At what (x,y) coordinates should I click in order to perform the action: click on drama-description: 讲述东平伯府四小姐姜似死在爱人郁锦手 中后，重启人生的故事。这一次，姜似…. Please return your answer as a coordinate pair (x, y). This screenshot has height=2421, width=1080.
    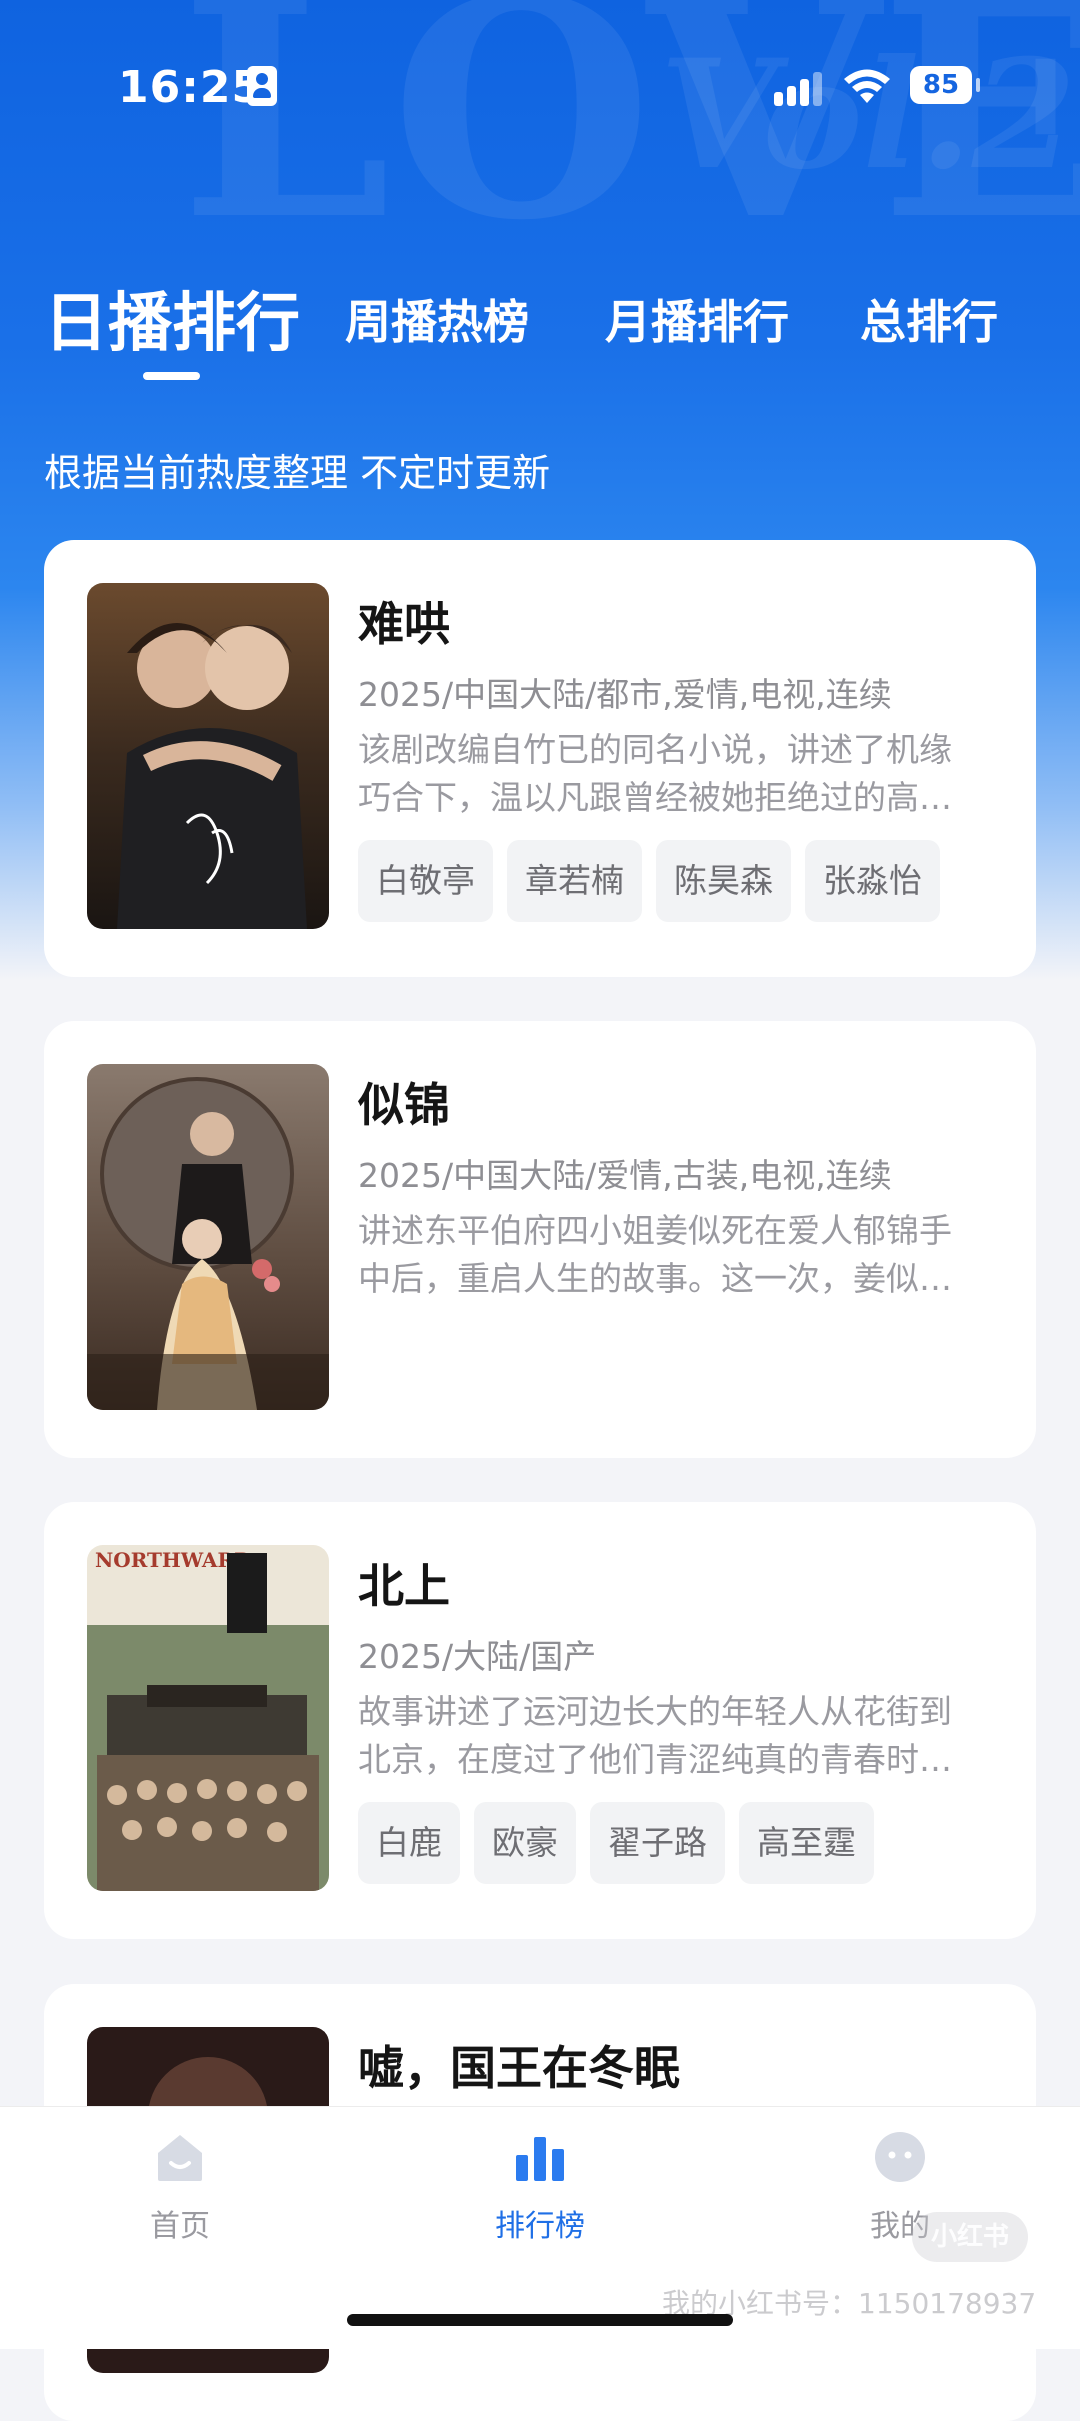
    Looking at the image, I should click on (674, 1255).